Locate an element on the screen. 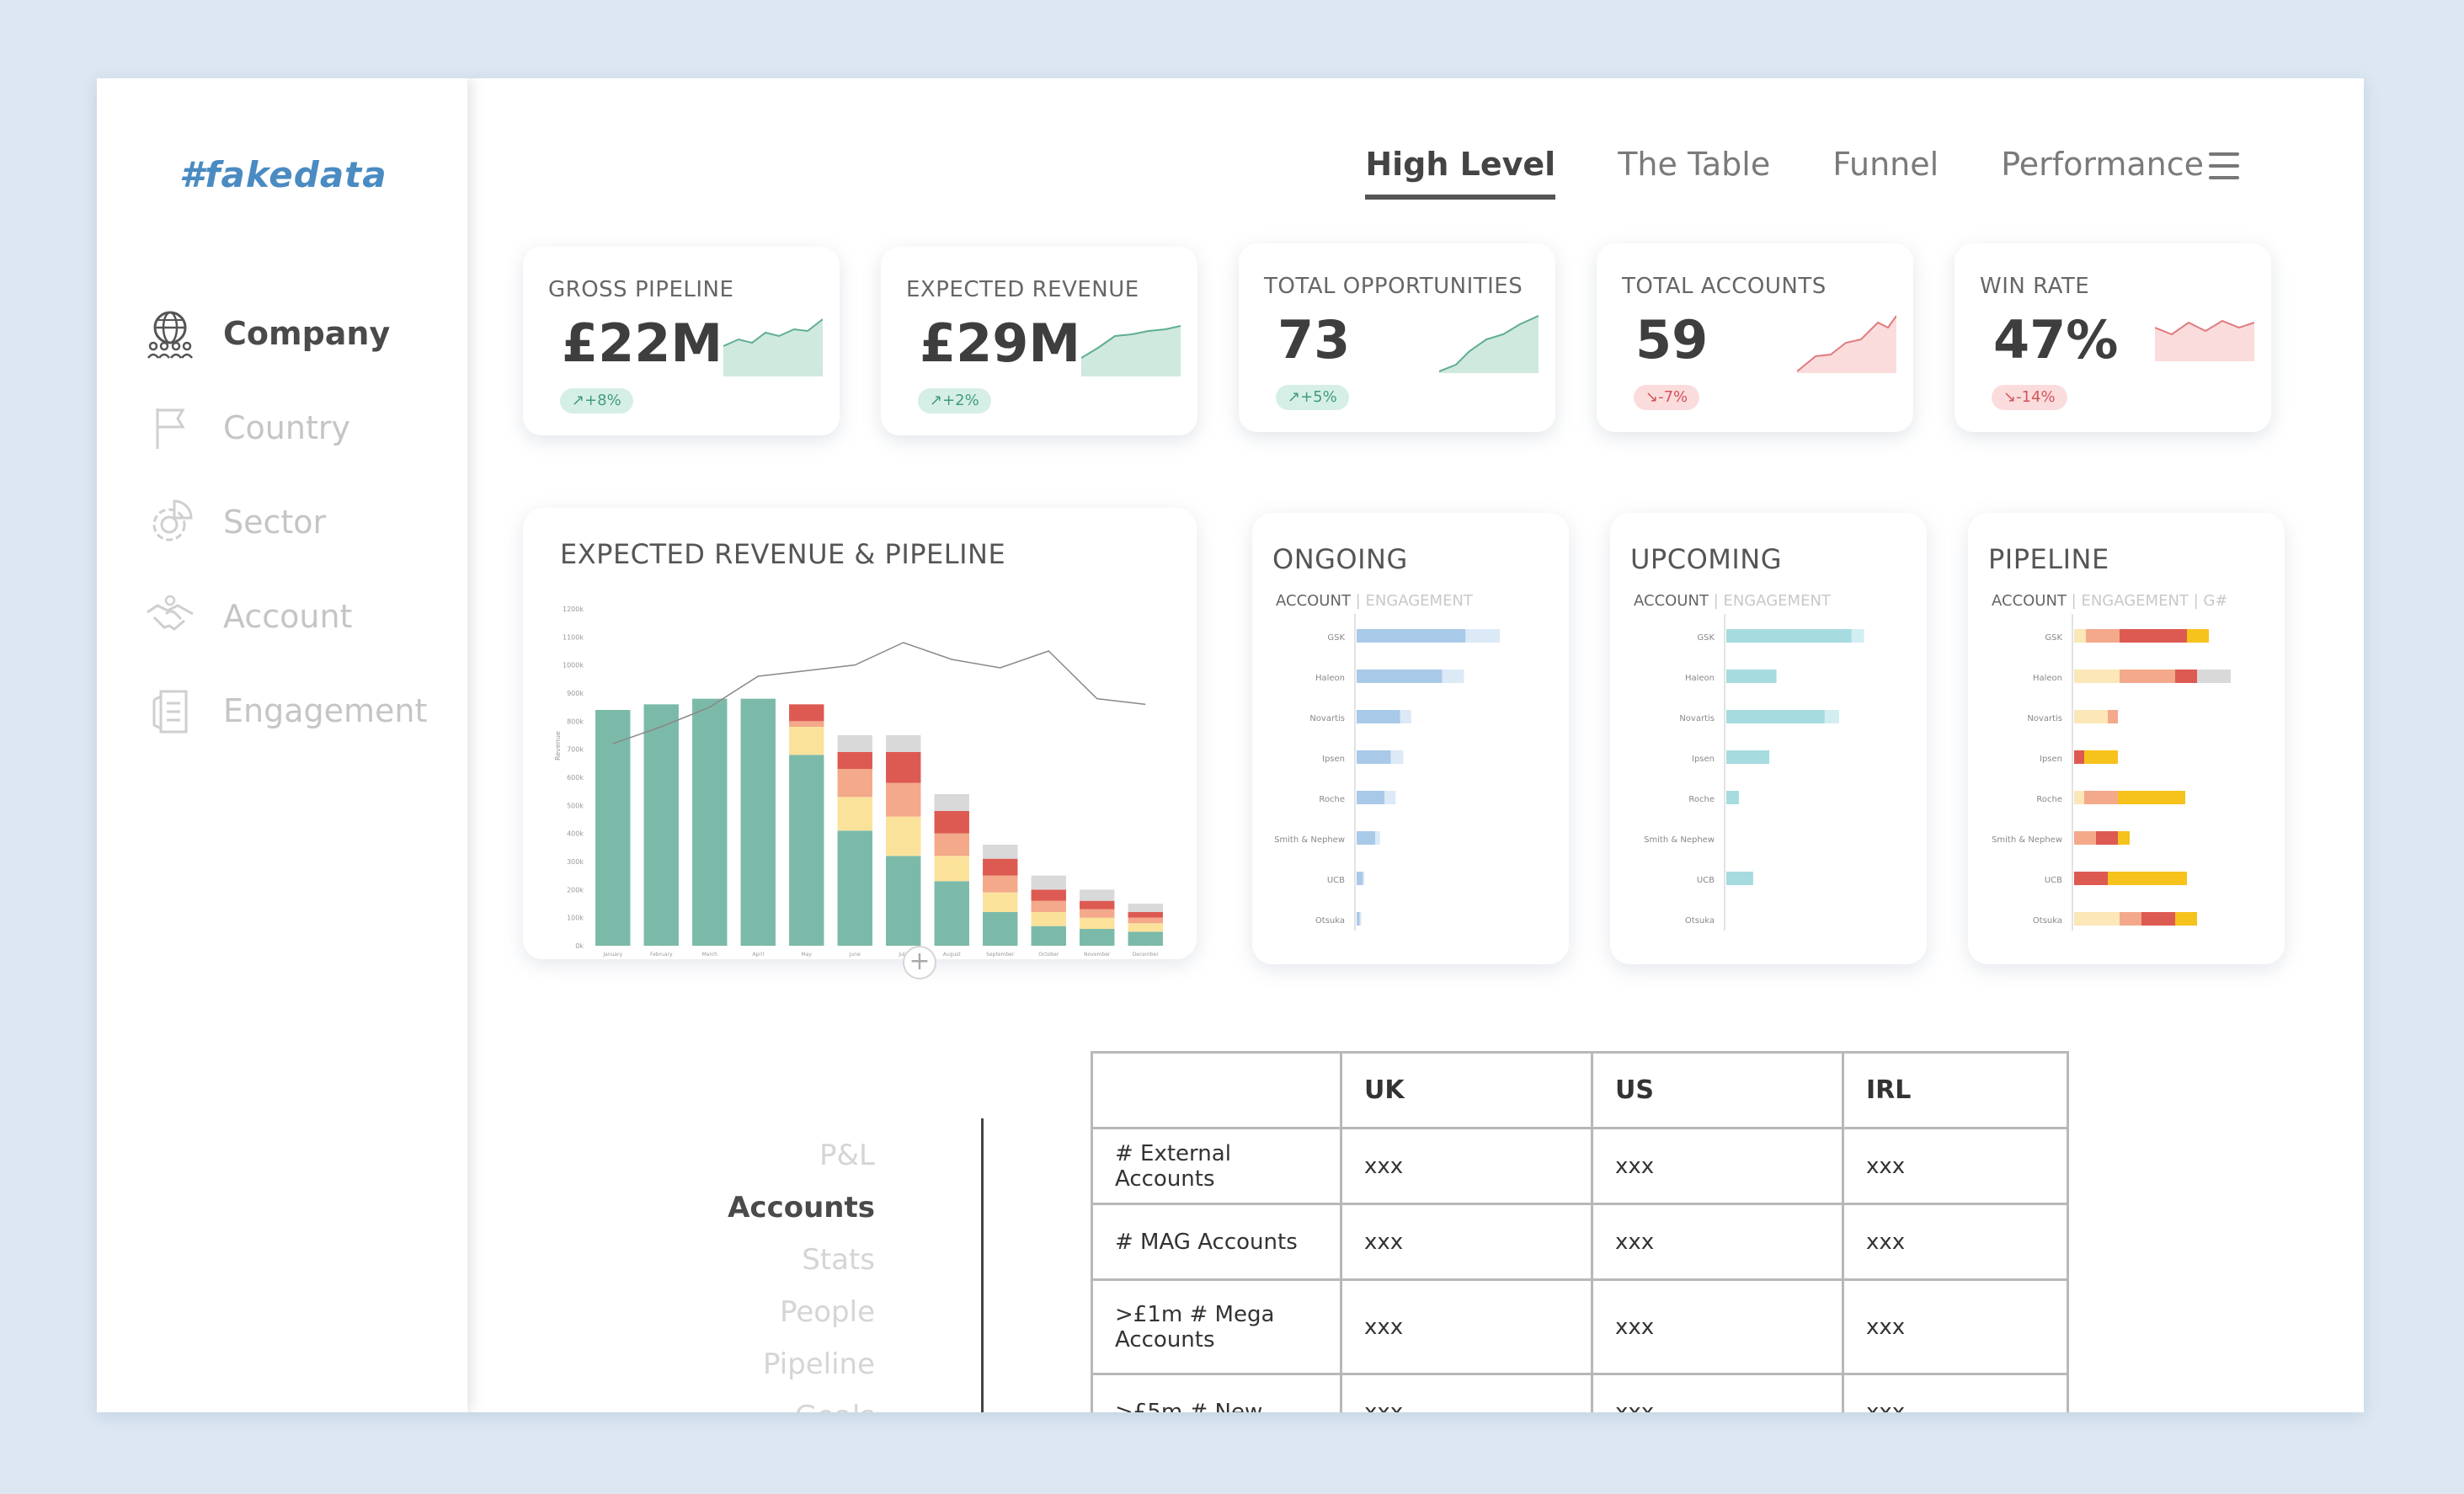 This screenshot has height=1494, width=2464. table-cell: # External Accounts is located at coordinates (1216, 1166).